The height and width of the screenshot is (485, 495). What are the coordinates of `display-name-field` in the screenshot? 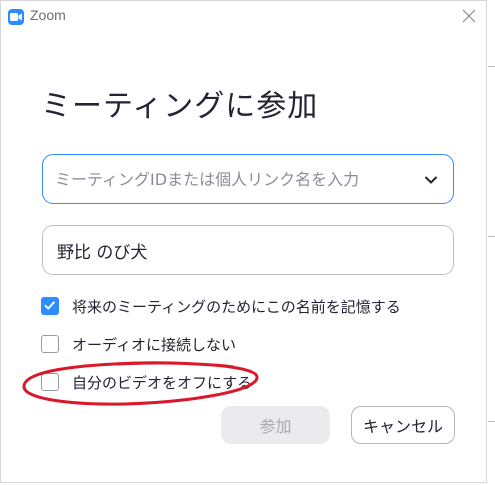 It's located at (248, 250).